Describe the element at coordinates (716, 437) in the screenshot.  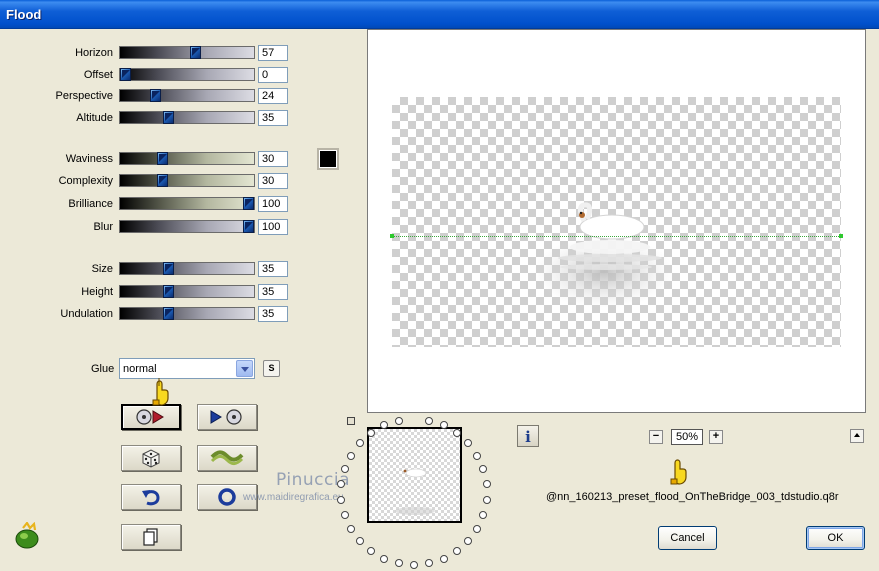
I see `zoom-in-button: +` at that location.